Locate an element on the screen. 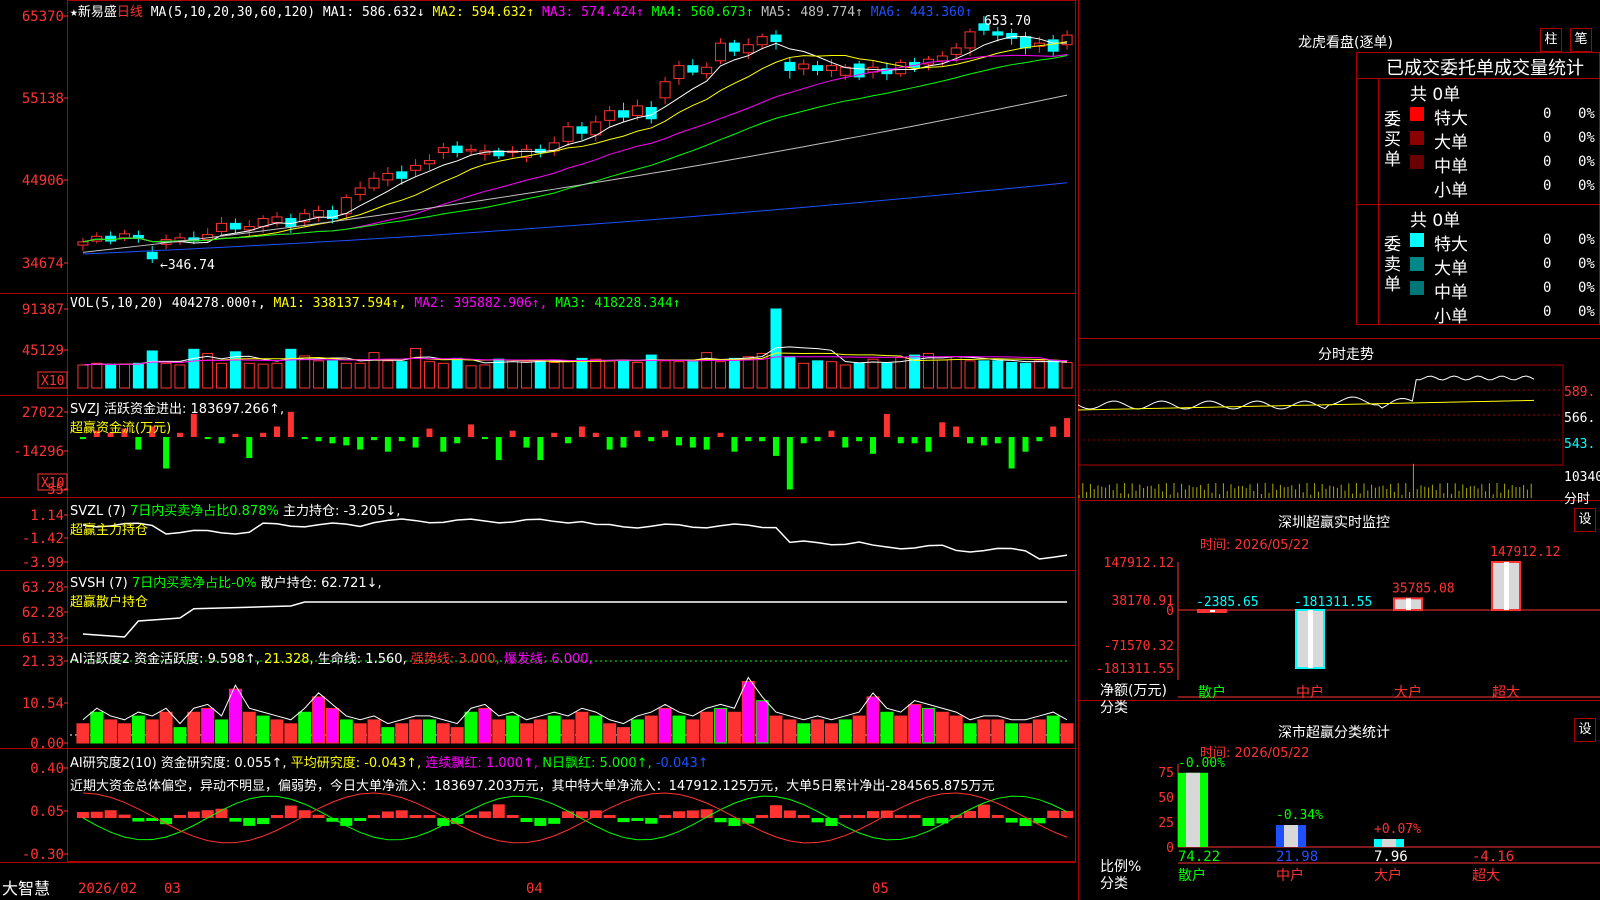 This screenshot has width=1600, height=900. vol-label: VOL(5,10,20) is located at coordinates (117, 303).